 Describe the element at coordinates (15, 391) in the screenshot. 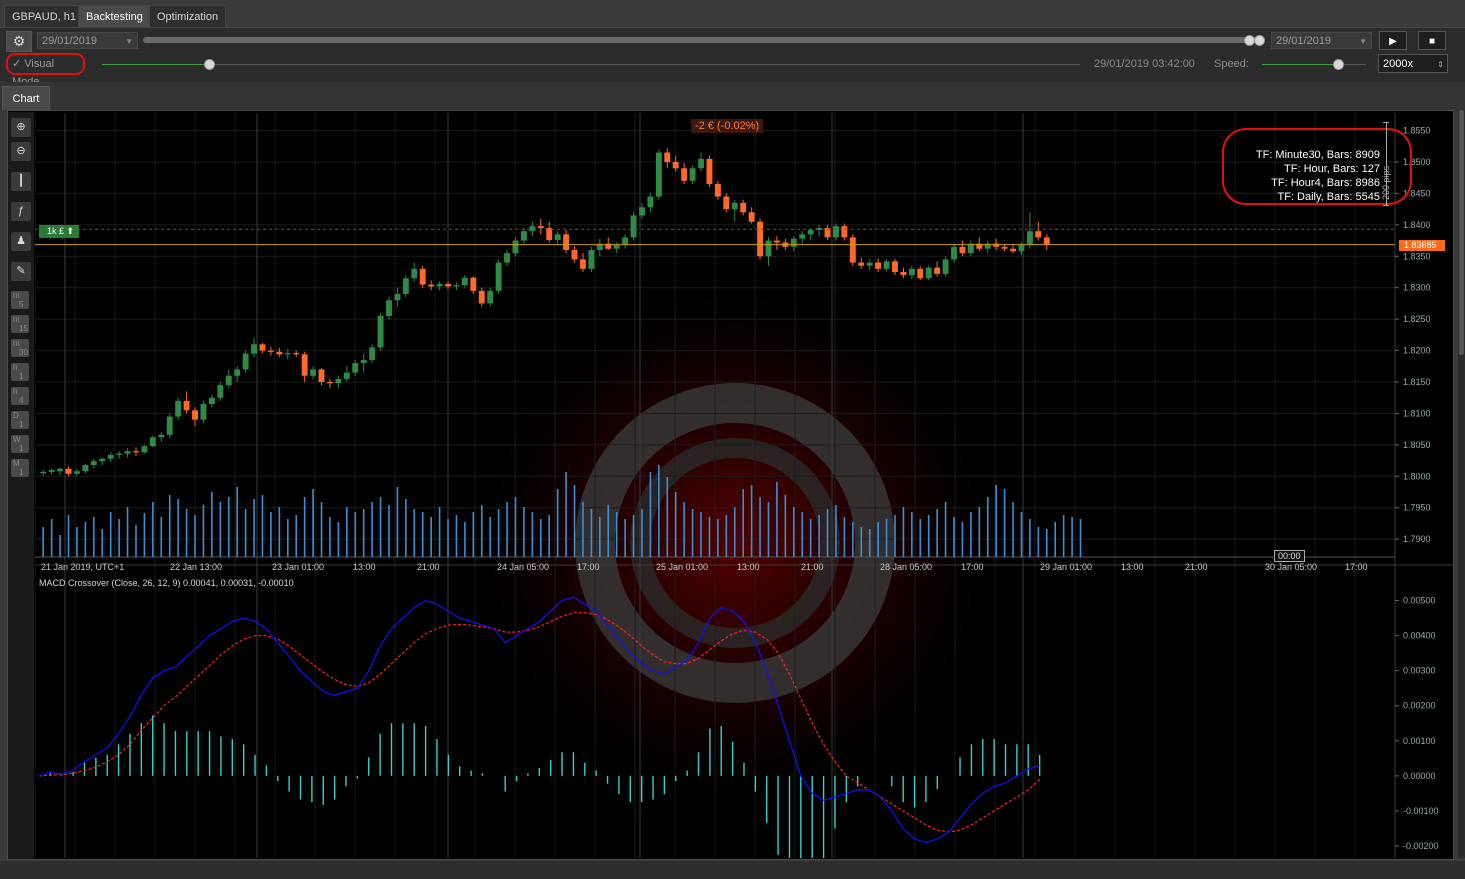

I see `timeframe-unit: h` at that location.